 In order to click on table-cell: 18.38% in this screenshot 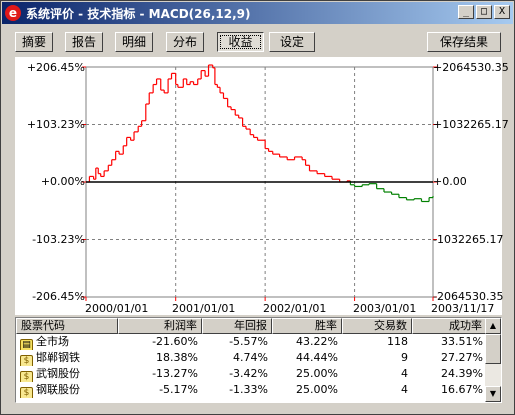, I will do `click(160, 358)`.